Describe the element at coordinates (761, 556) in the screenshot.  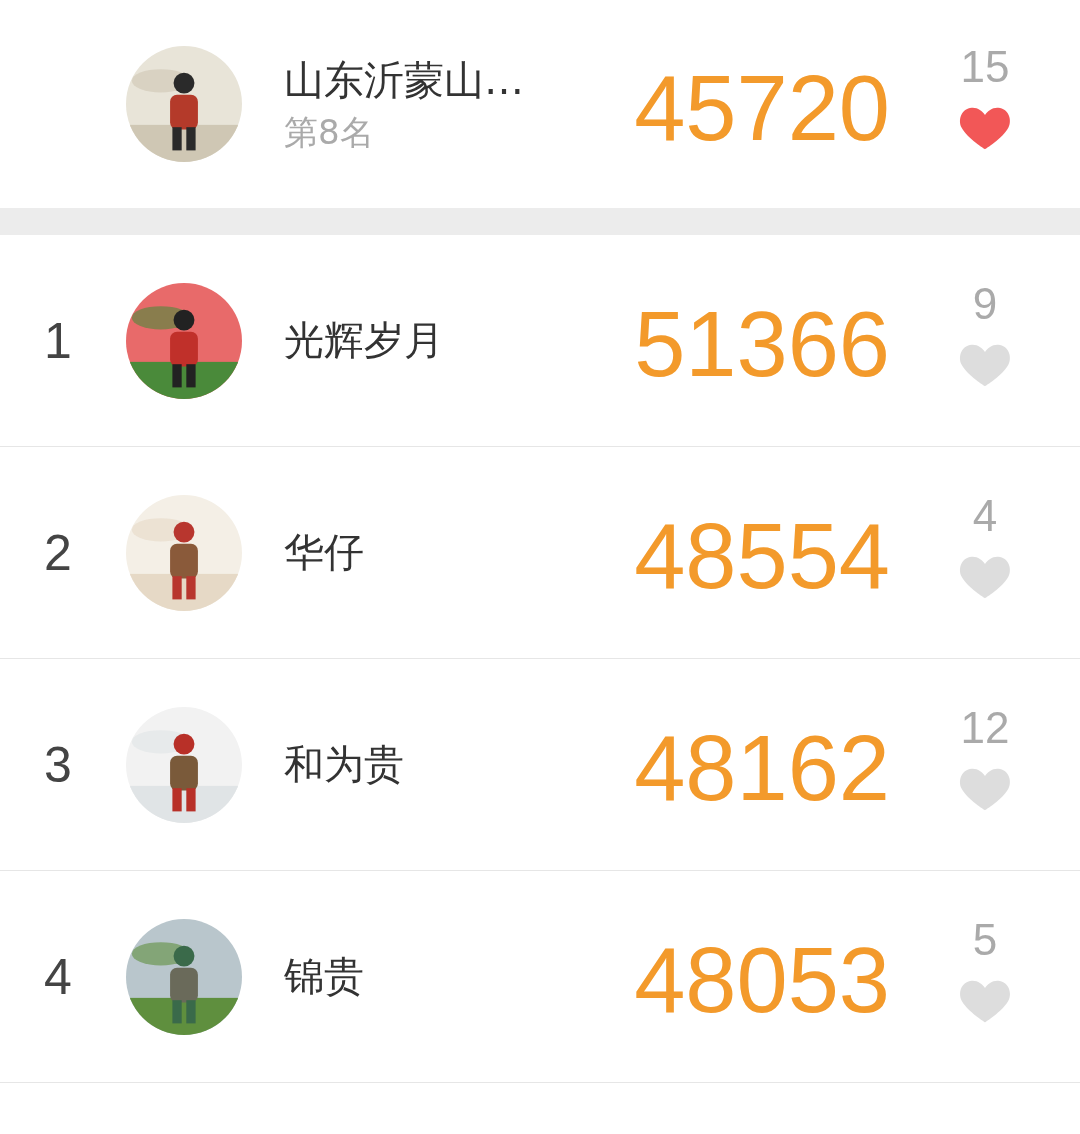
I see `score-value: 48554` at that location.